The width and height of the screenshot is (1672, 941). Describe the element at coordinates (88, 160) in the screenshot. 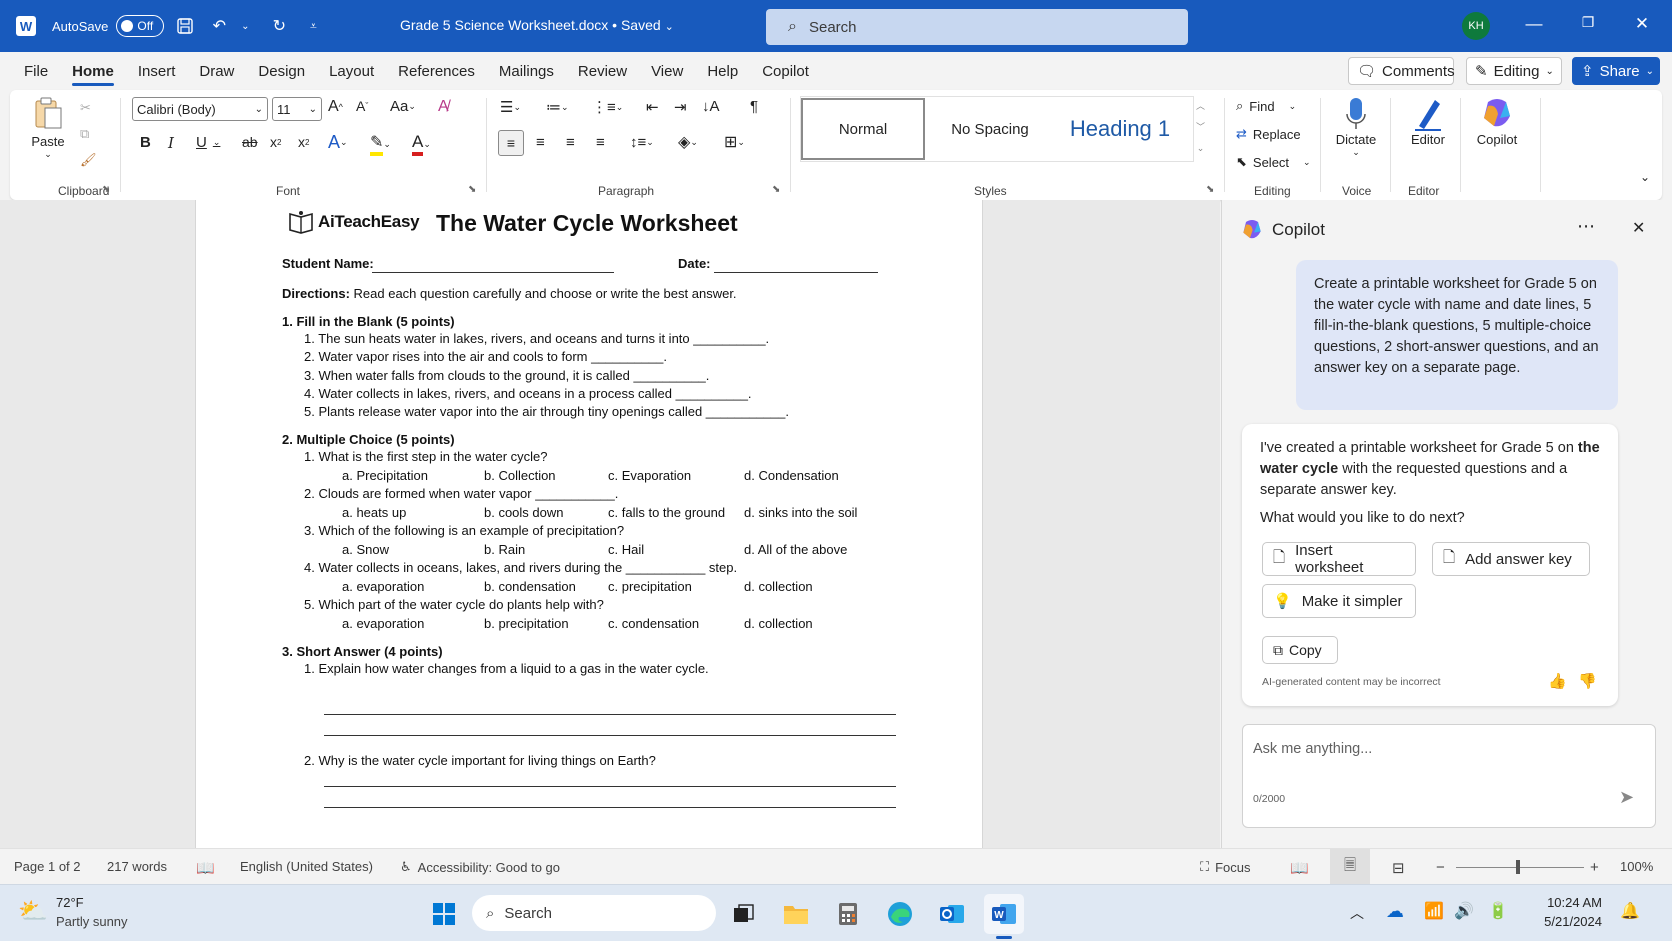

I see `format-painter-icon: 🖌` at that location.